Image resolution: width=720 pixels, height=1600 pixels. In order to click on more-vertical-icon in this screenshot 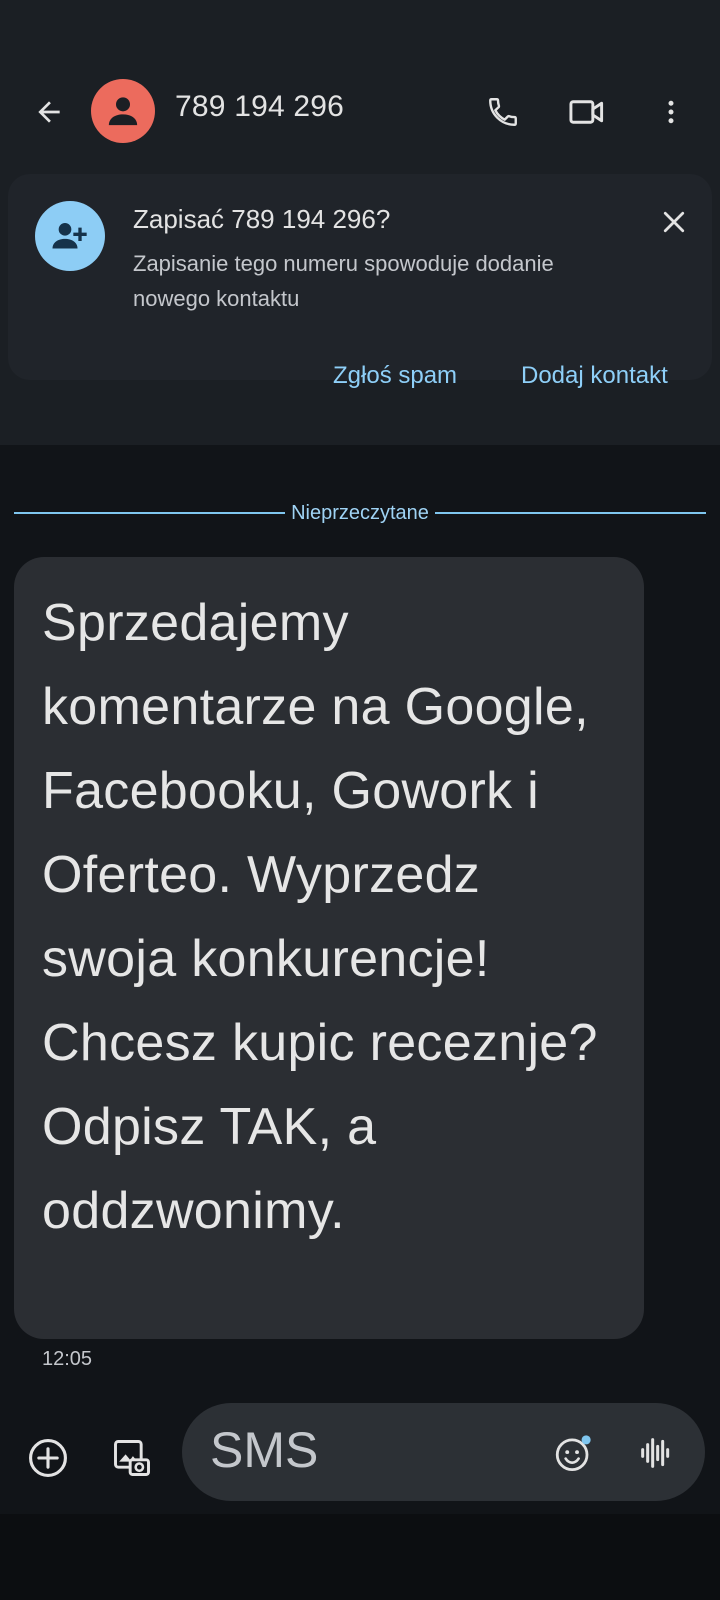, I will do `click(671, 112)`.